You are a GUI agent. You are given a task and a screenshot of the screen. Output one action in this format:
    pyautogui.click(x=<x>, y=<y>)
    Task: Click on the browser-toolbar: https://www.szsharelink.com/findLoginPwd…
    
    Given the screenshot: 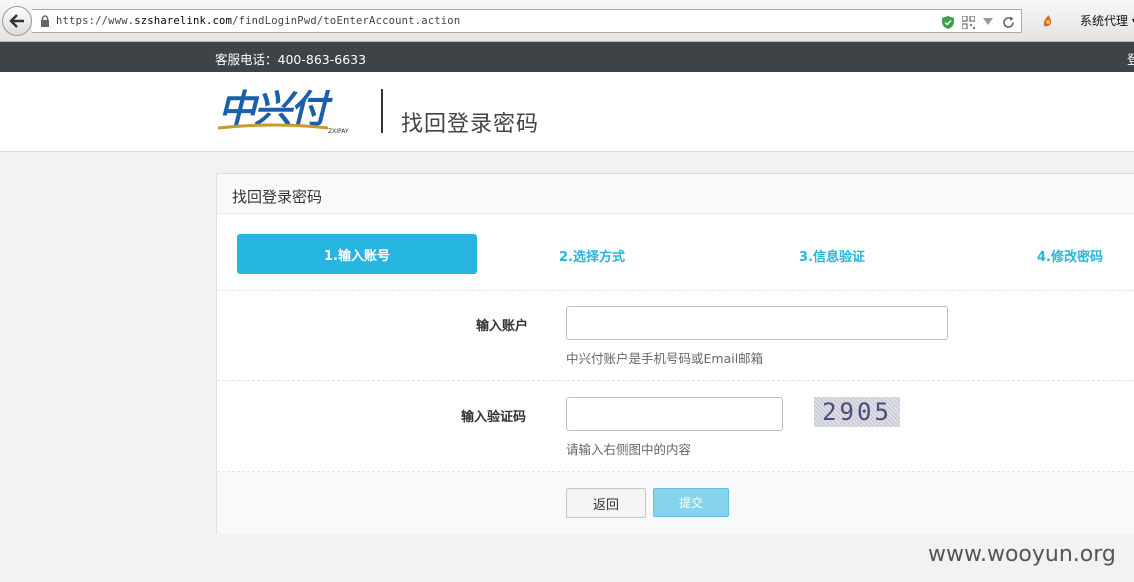 What is the action you would take?
    pyautogui.click(x=567, y=21)
    